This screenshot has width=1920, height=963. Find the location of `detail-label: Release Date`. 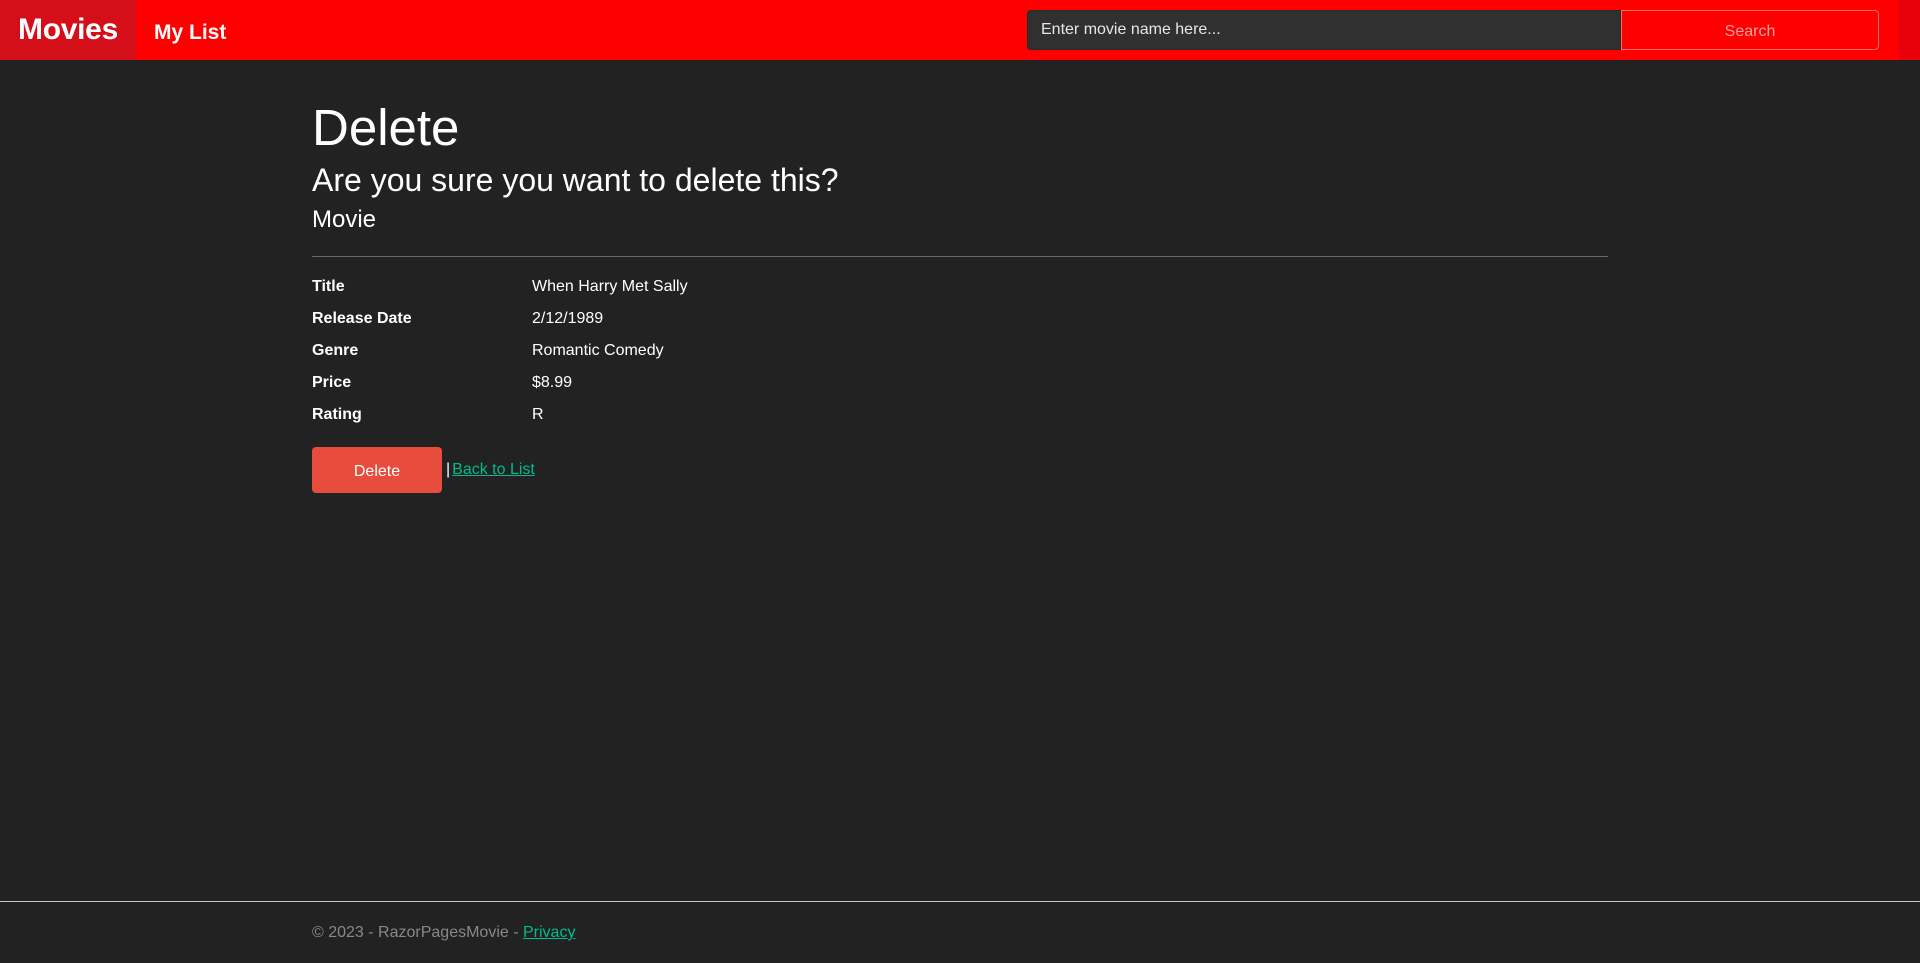

detail-label: Release Date is located at coordinates (362, 318).